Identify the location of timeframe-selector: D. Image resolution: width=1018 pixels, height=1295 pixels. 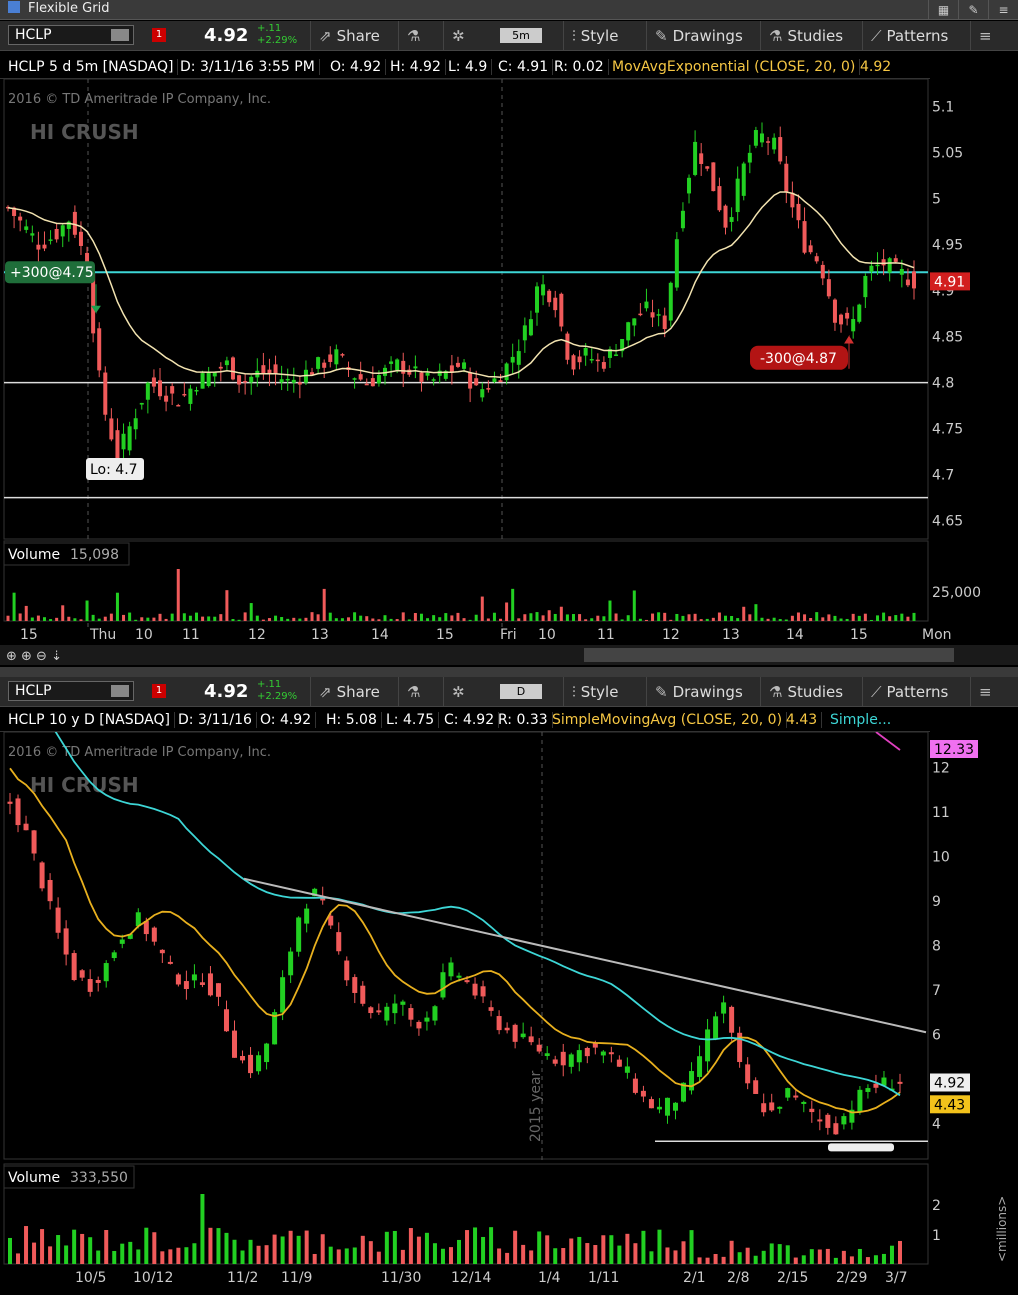
(521, 691).